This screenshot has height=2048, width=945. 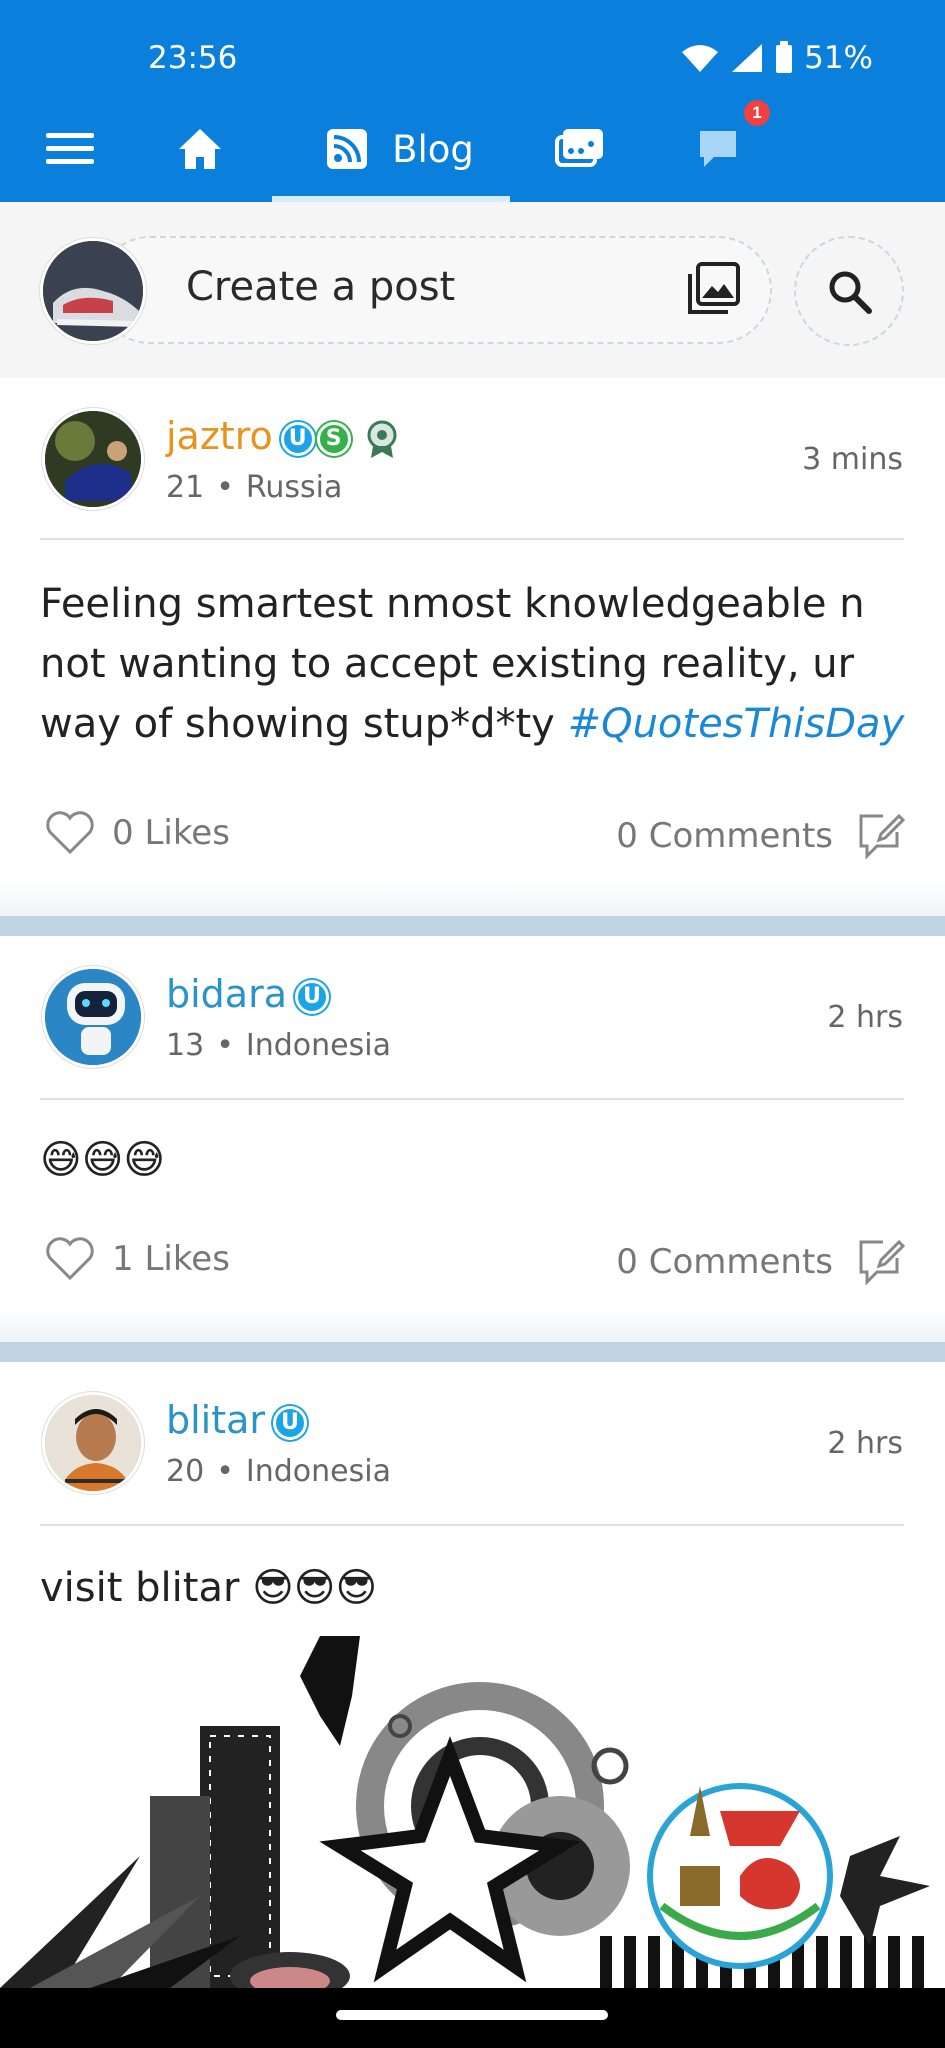 I want to click on gallery-icon, so click(x=714, y=288).